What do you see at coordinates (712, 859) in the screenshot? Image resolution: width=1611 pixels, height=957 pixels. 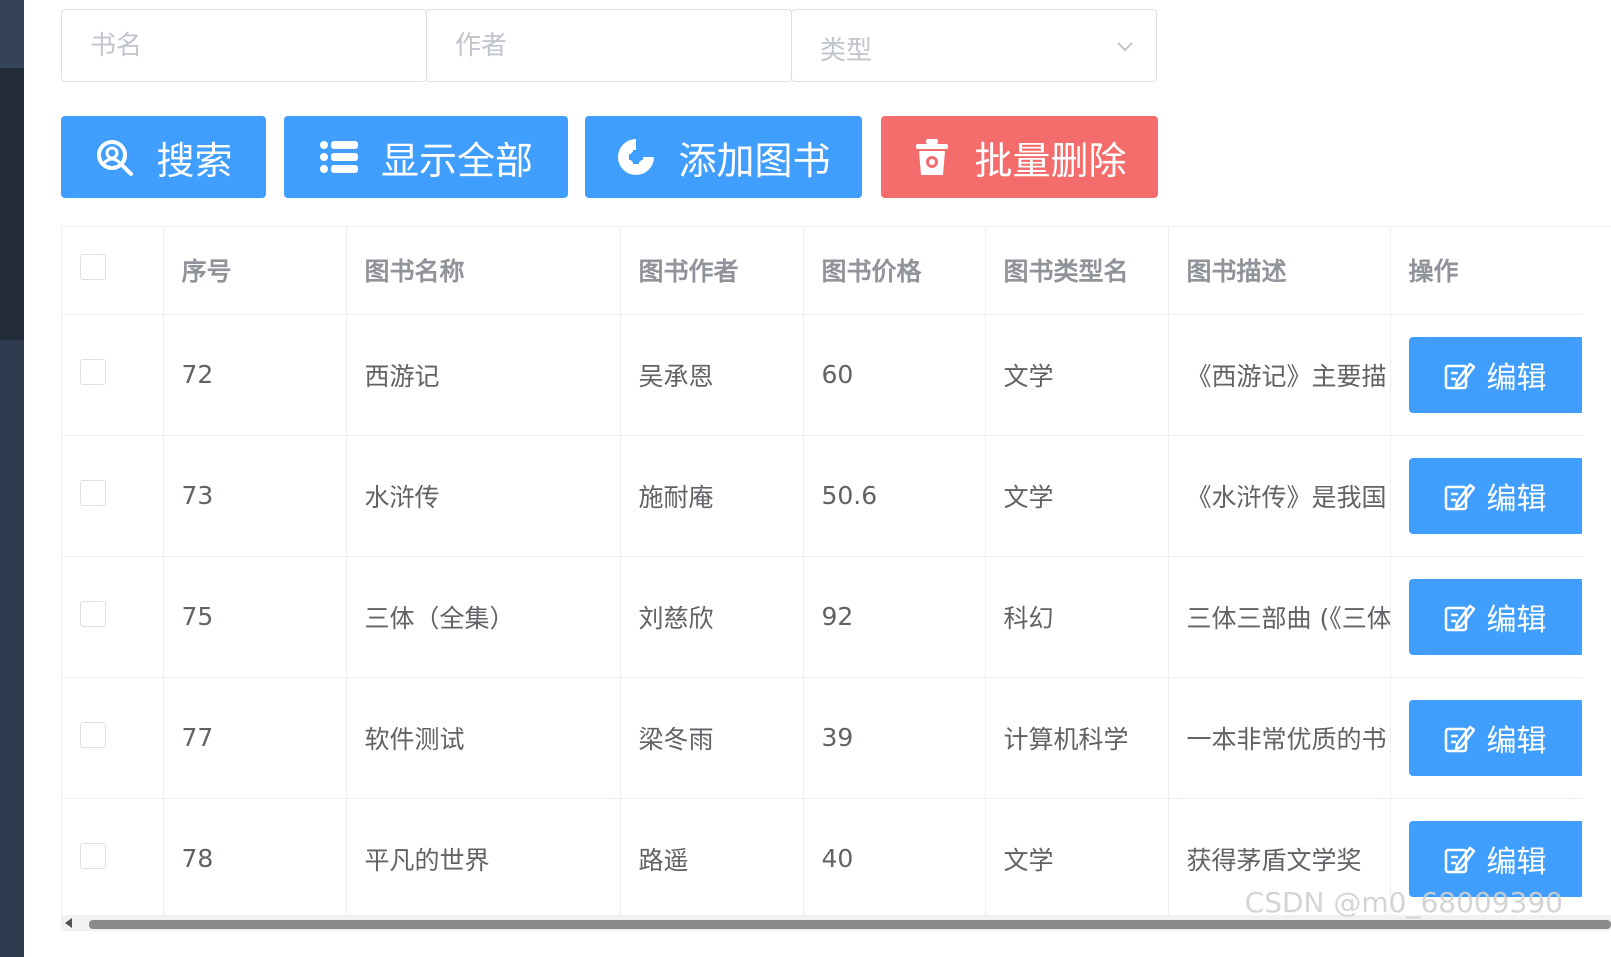 I see `cell-author: 路遥` at bounding box center [712, 859].